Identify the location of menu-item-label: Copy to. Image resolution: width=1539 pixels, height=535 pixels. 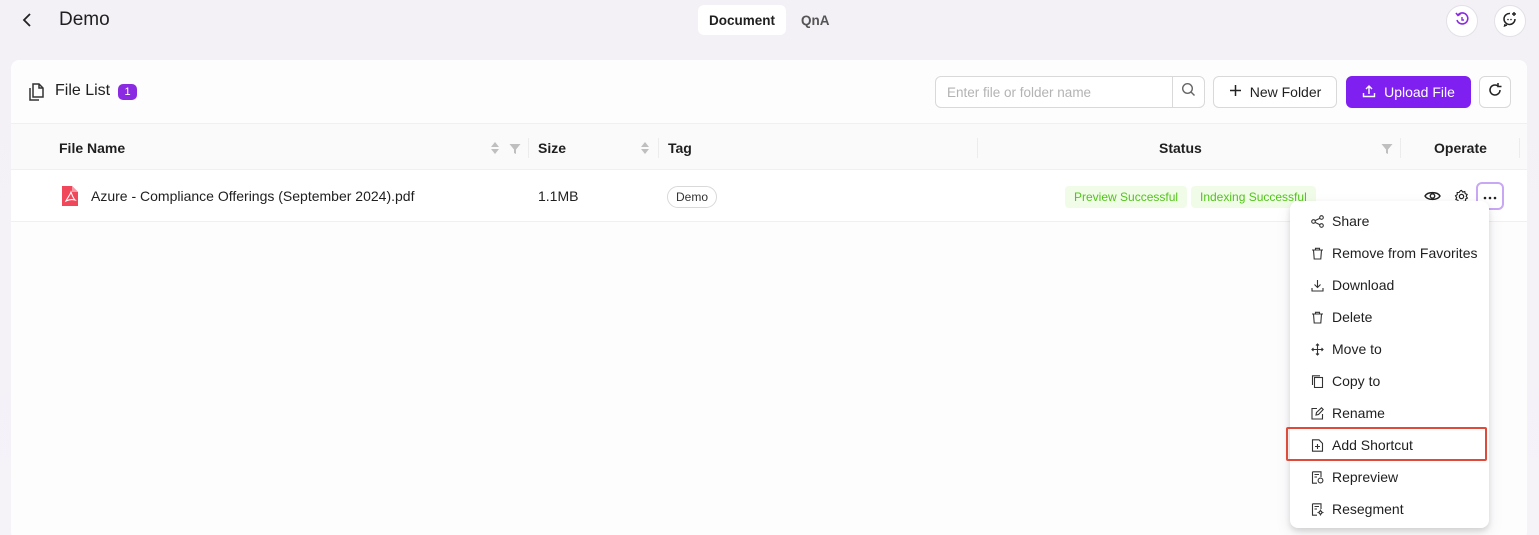
(1356, 381).